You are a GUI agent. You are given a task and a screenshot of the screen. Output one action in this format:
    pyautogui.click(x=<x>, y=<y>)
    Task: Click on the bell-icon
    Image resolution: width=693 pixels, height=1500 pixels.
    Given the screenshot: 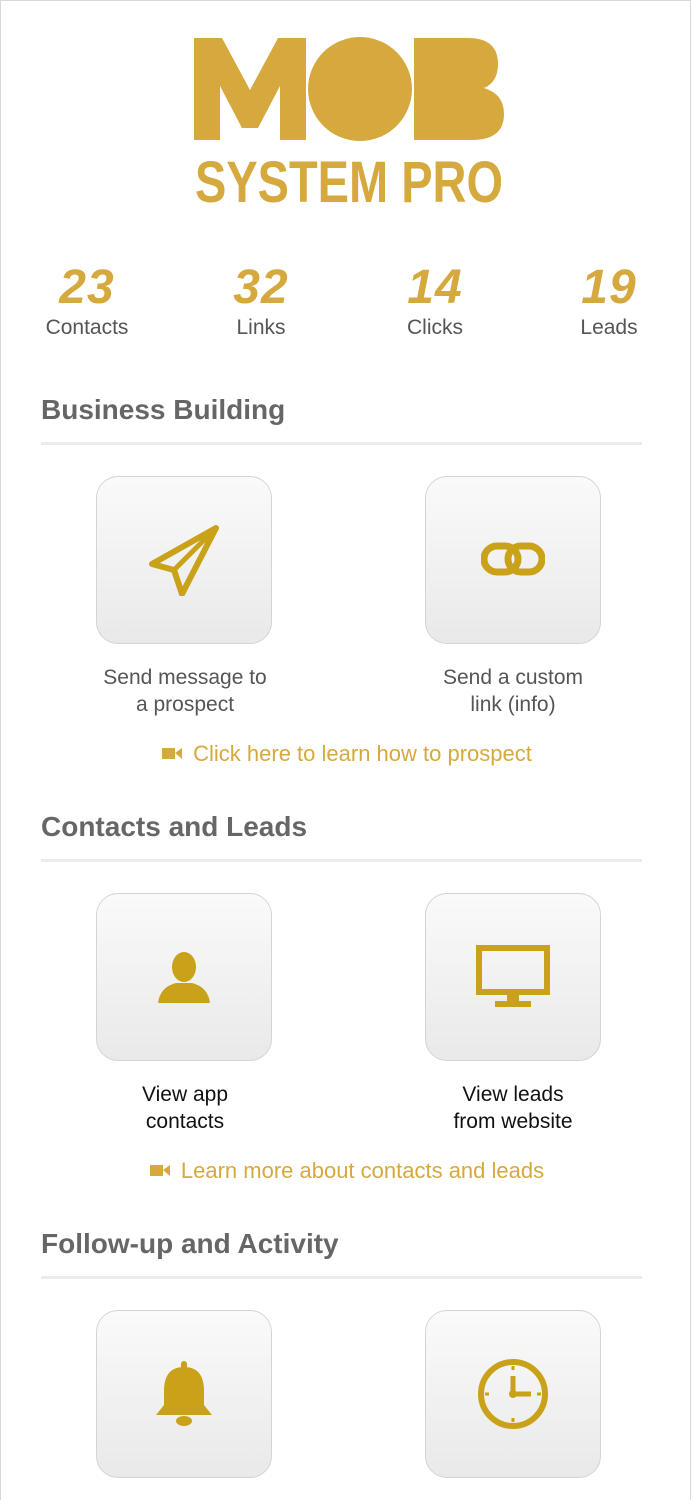 What is the action you would take?
    pyautogui.click(x=184, y=1393)
    